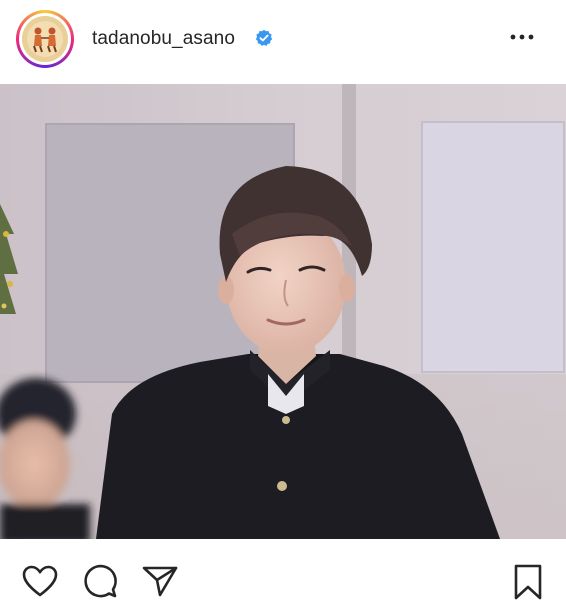  What do you see at coordinates (283, 584) in the screenshot?
I see `post-action-bar` at bounding box center [283, 584].